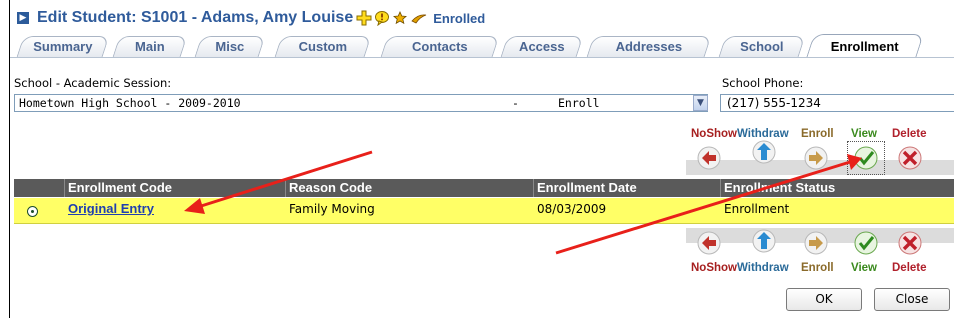 Image resolution: width=954 pixels, height=318 pixels. I want to click on star-icon, so click(400, 18).